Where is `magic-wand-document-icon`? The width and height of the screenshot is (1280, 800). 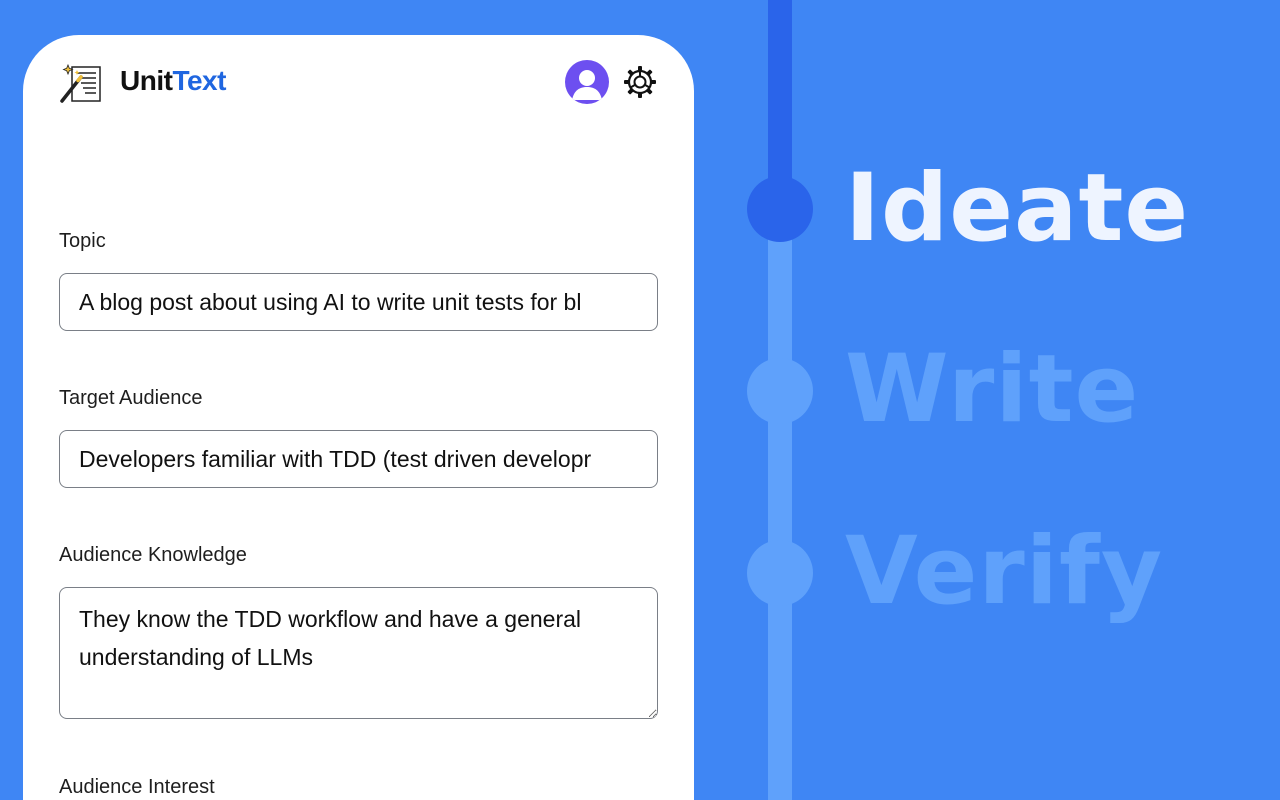
magic-wand-document-icon is located at coordinates (81, 83).